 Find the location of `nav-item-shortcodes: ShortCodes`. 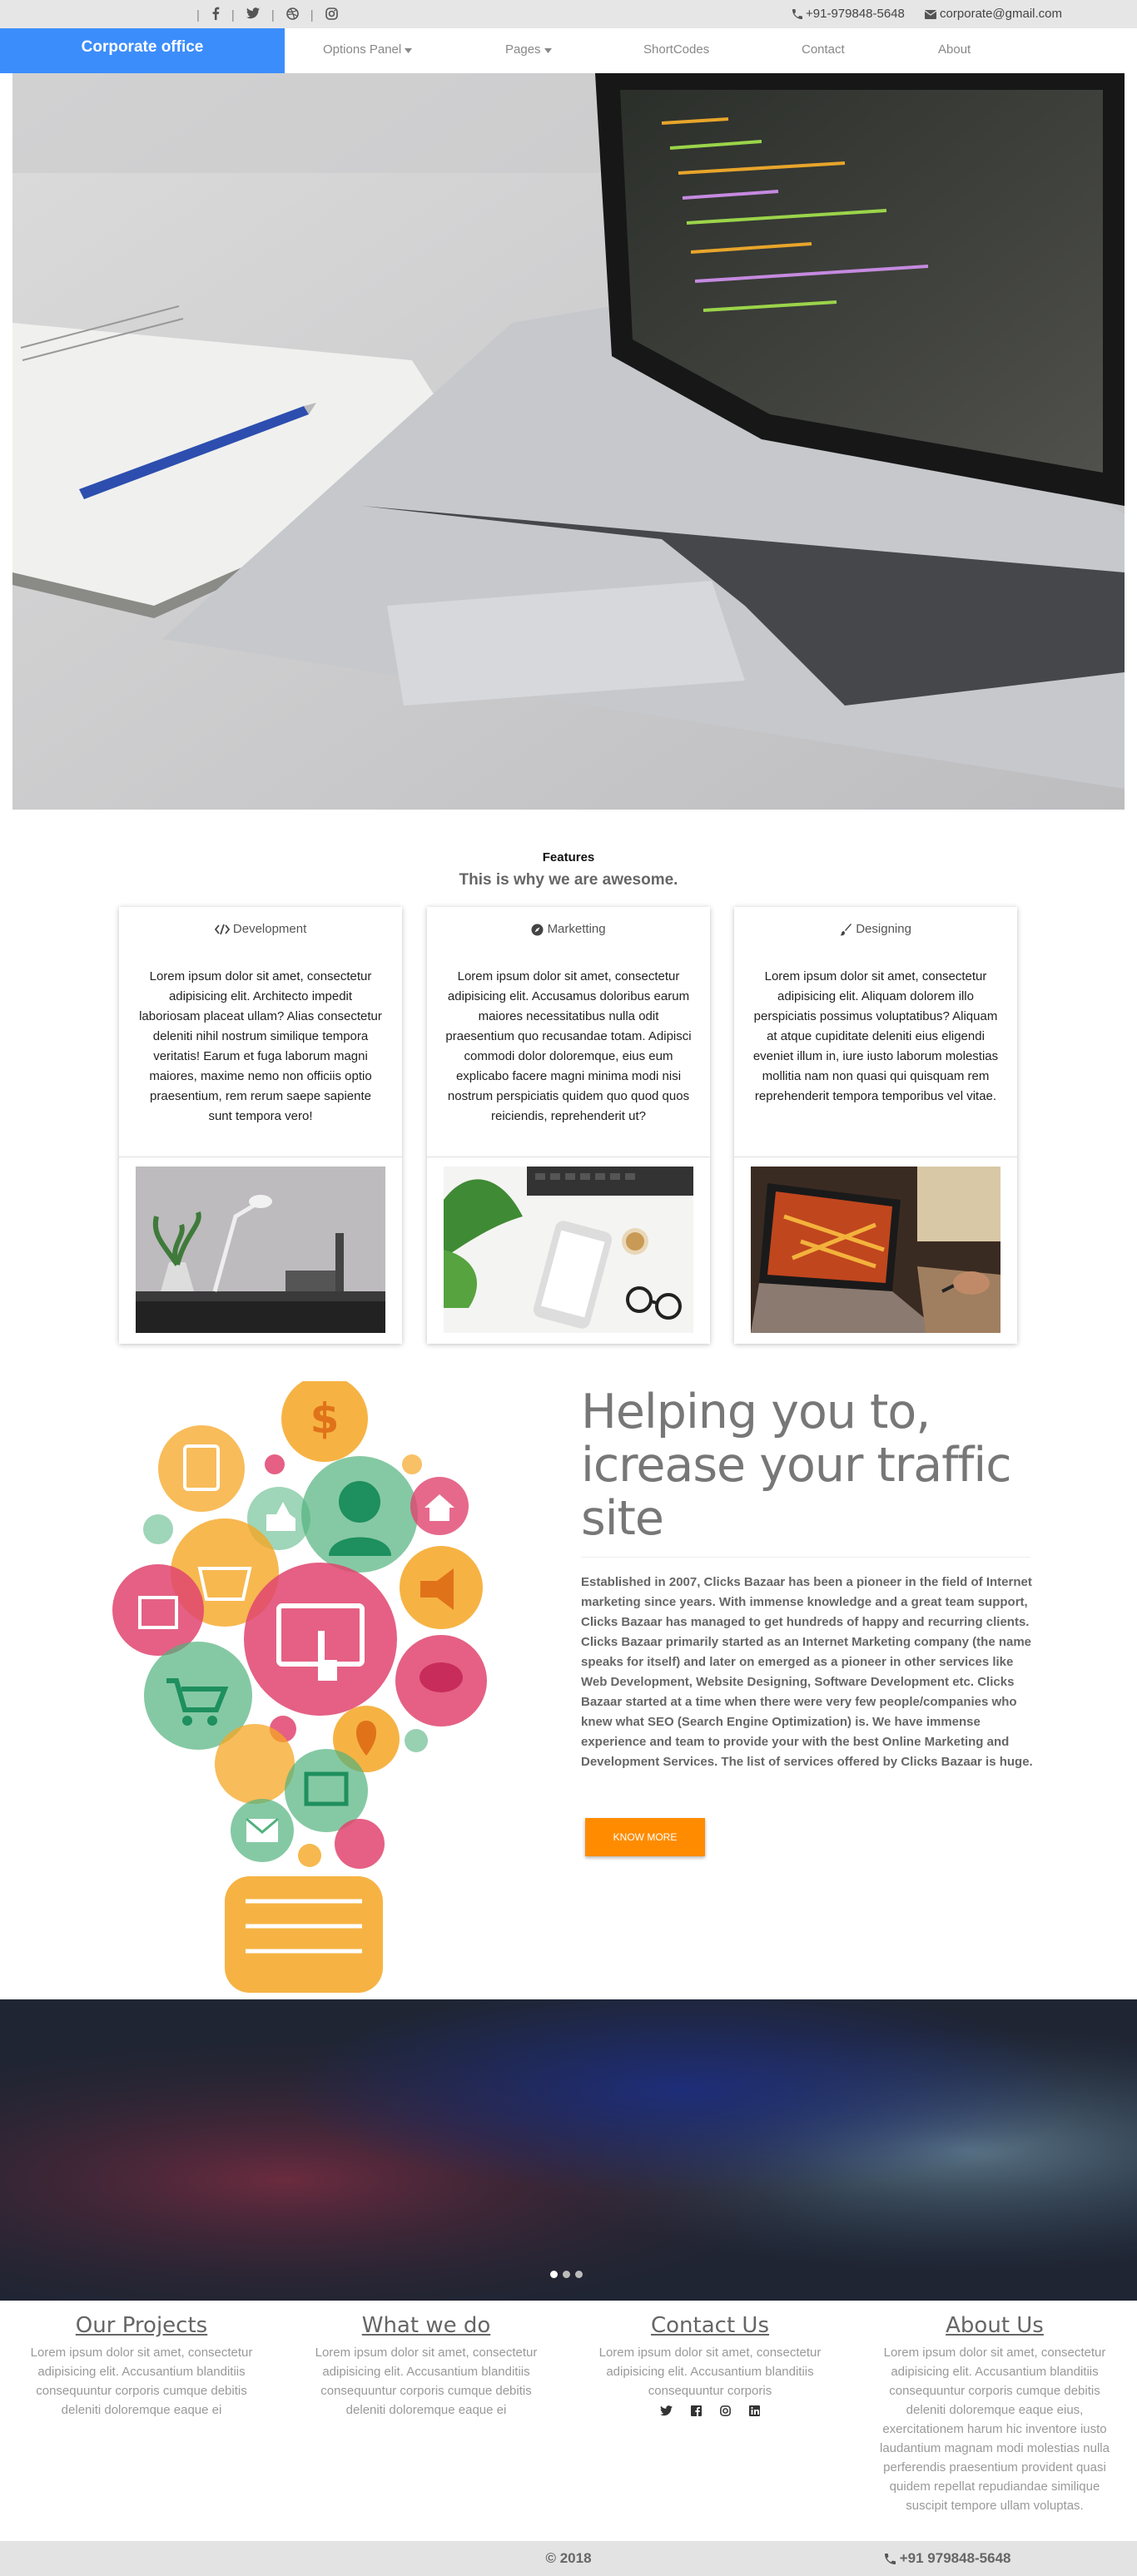

nav-item-shortcodes: ShortCodes is located at coordinates (676, 50).